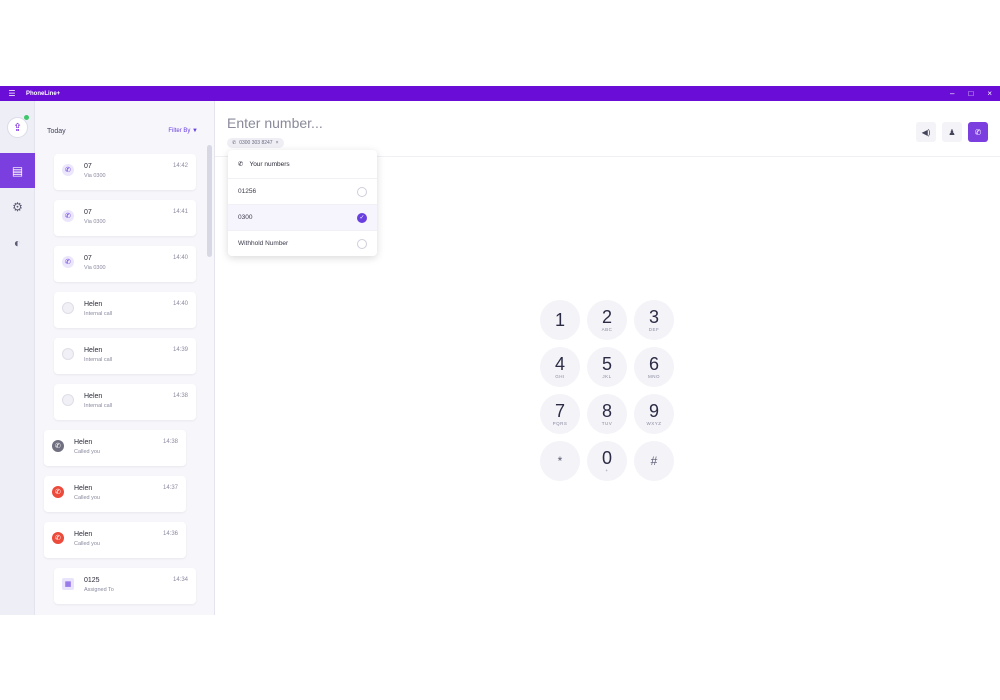 Image resolution: width=1000 pixels, height=700 pixels. I want to click on filter-button: Filter By ▼, so click(183, 131).